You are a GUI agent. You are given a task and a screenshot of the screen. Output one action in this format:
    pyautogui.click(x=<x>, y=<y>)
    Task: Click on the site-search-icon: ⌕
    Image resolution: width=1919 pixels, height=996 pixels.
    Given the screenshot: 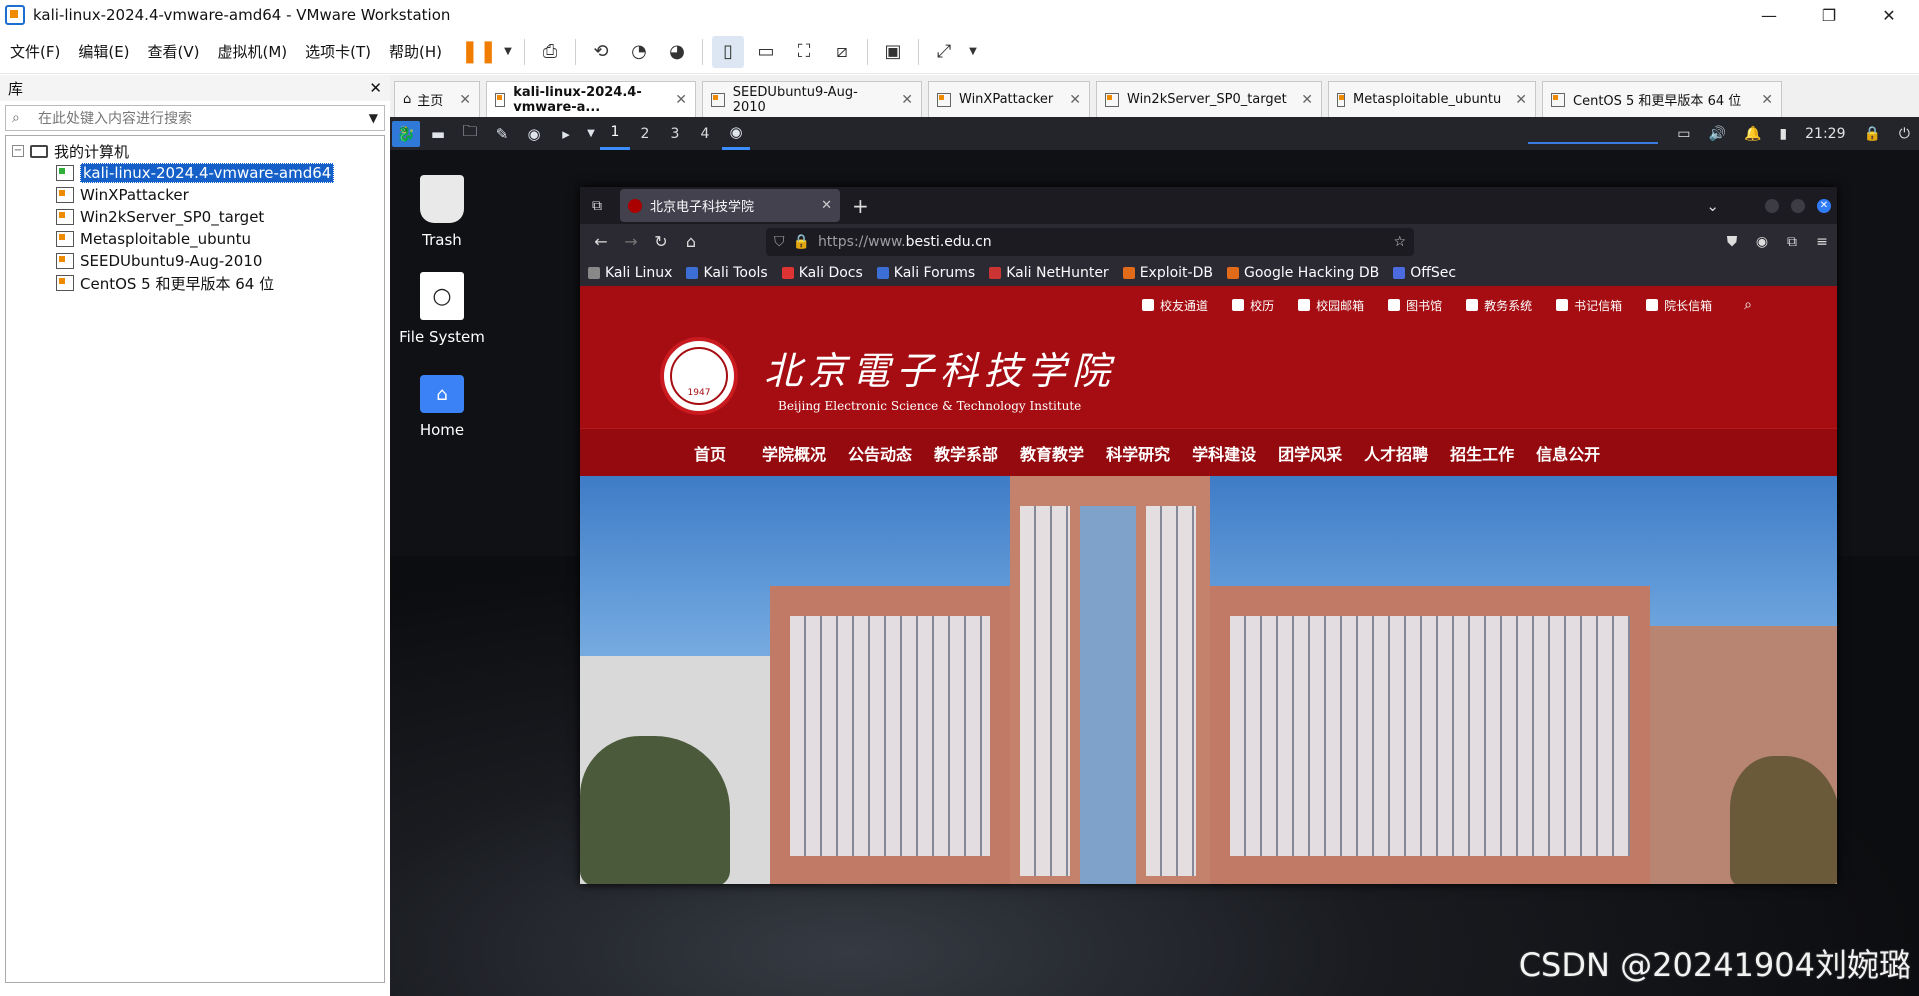 What is the action you would take?
    pyautogui.click(x=1748, y=305)
    